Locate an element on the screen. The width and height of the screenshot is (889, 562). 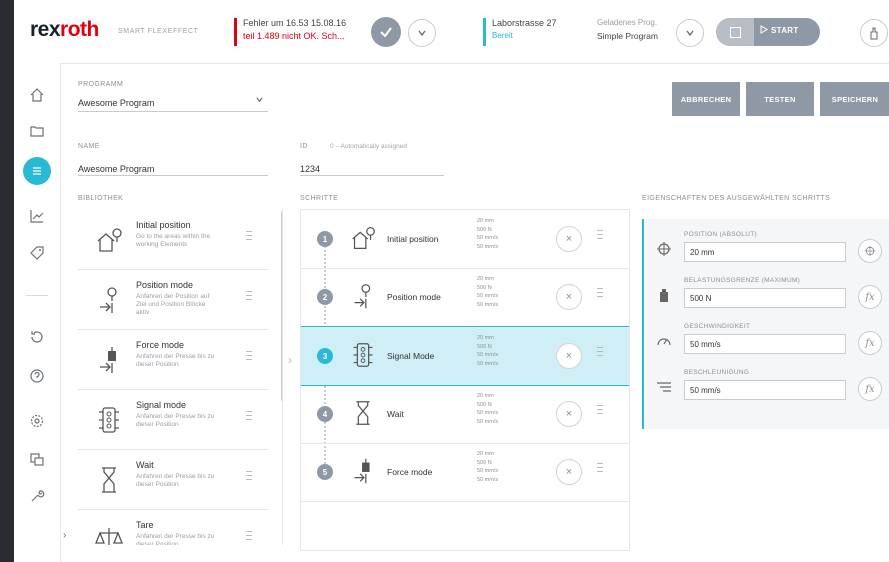
step-row: 4 Wait 20 mm 500 N 50 mm/s 50 mm/s × is located at coordinates (465, 414).